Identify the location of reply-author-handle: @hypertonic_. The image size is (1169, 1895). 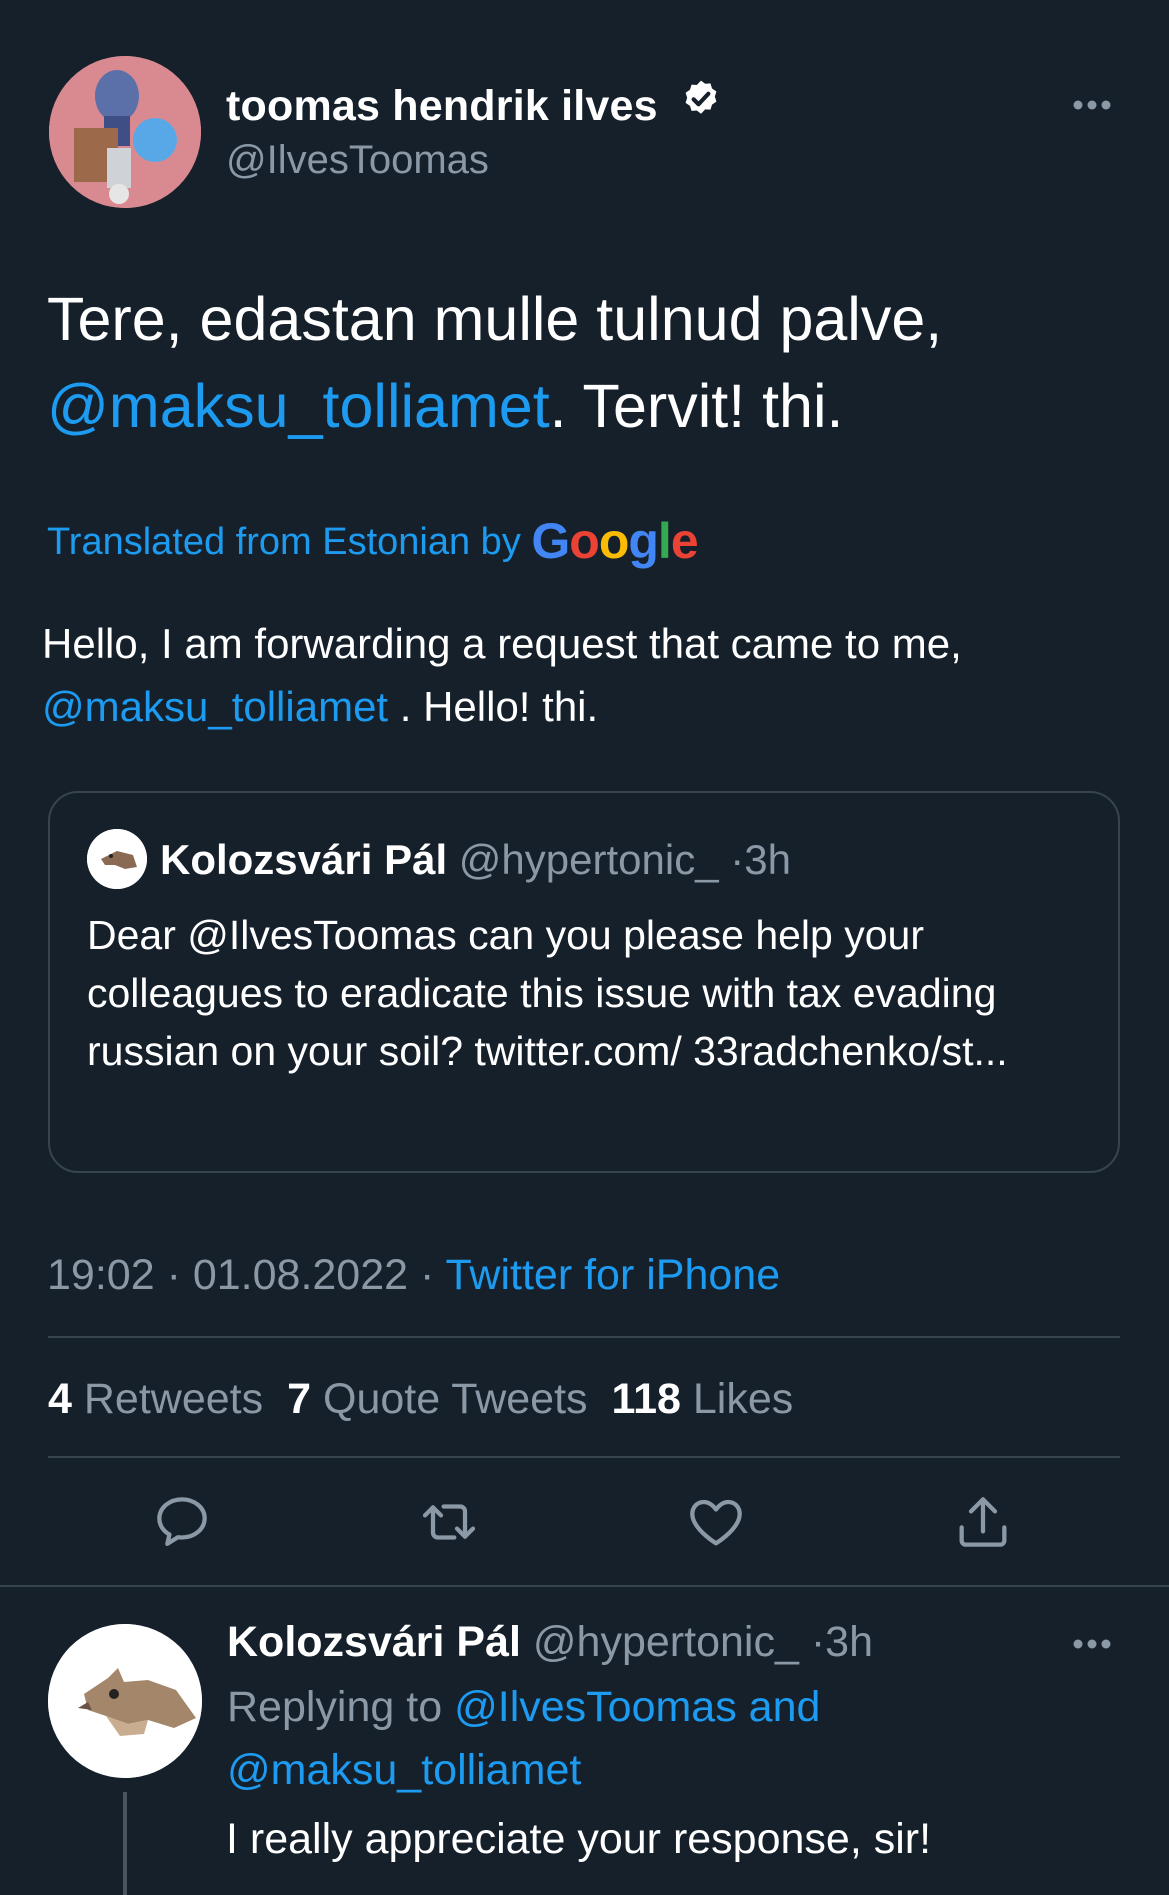
(666, 1642).